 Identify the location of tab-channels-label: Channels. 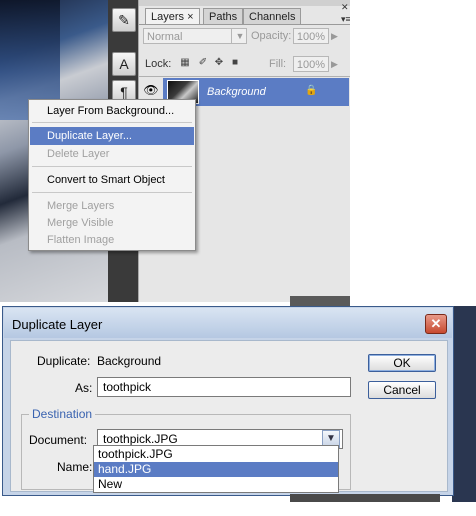
(272, 17).